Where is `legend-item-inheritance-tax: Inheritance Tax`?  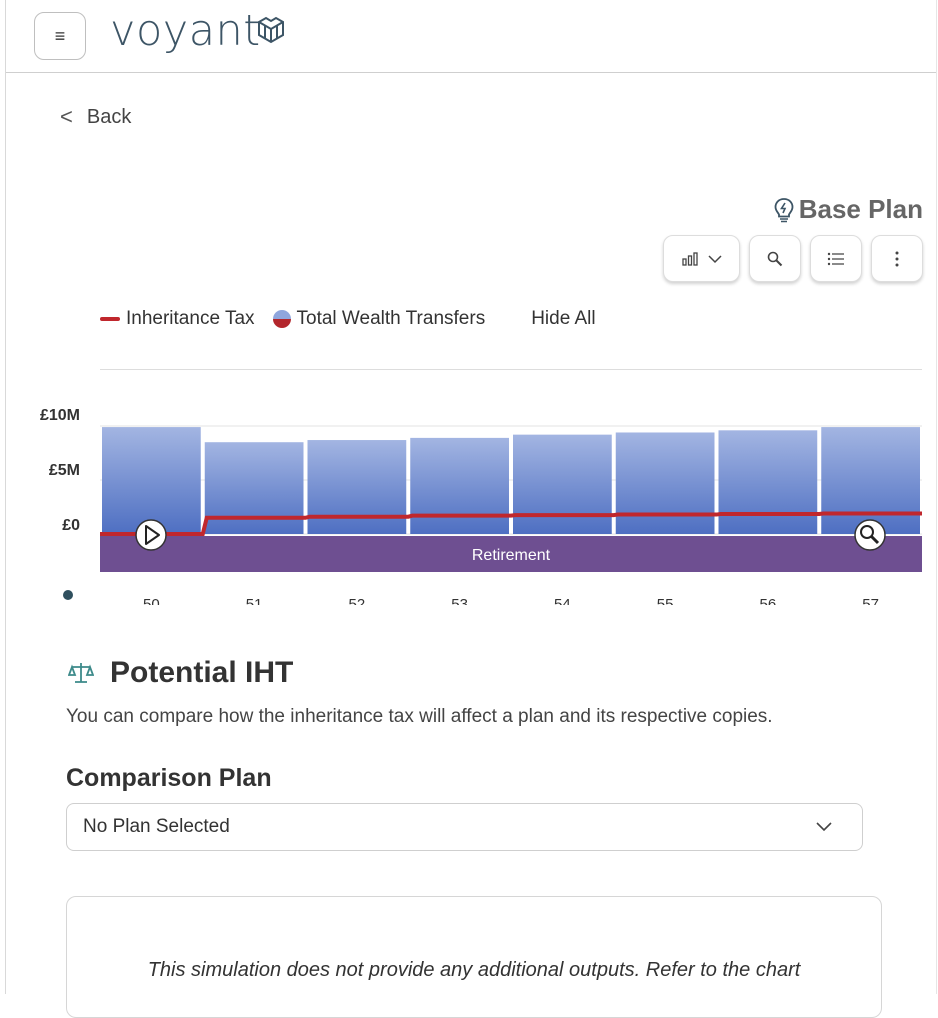 legend-item-inheritance-tax: Inheritance Tax is located at coordinates (177, 319).